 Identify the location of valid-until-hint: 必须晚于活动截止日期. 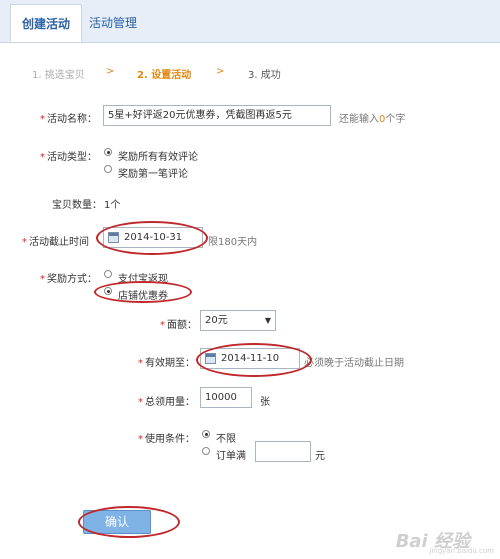
(354, 363).